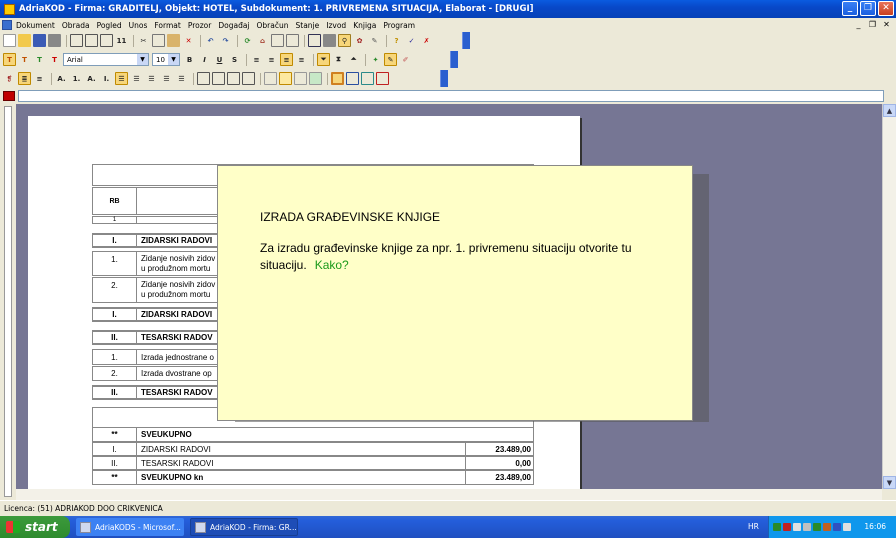 Image resolution: width=896 pixels, height=538 pixels. What do you see at coordinates (76, 78) in the screenshot?
I see `number-1-icon: 1.` at bounding box center [76, 78].